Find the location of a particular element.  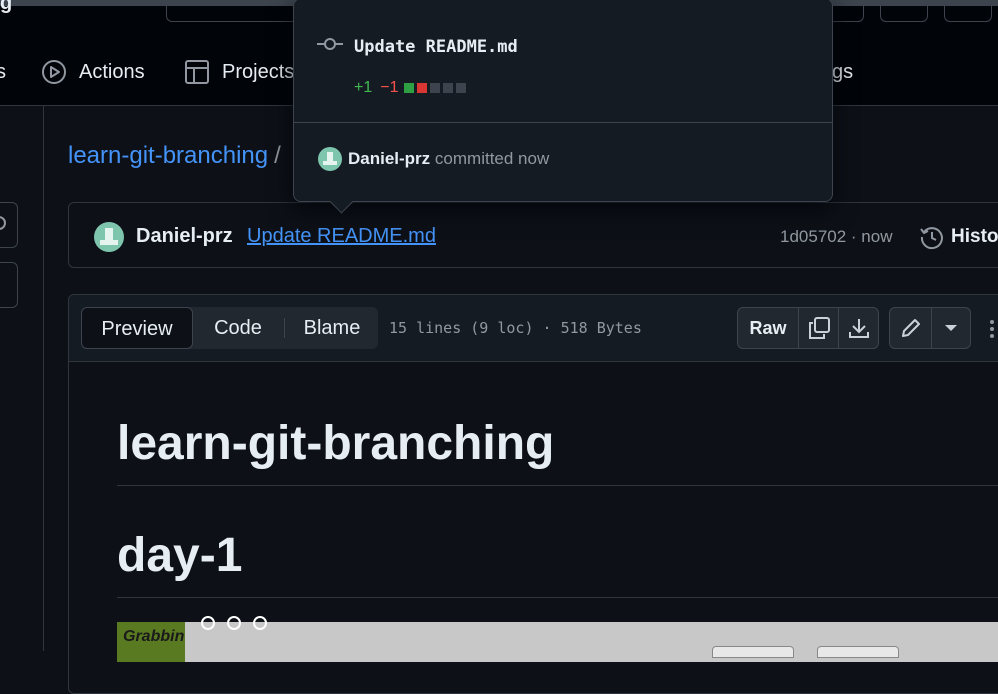

tab-actions: Actions is located at coordinates (93, 72).